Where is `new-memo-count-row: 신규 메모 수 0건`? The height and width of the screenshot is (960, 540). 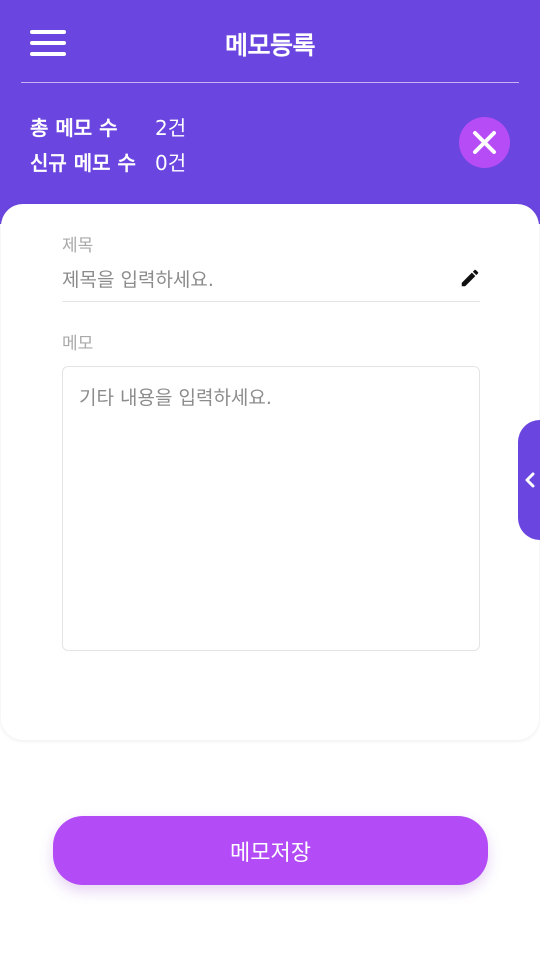
new-memo-count-row: 신규 메모 수 0건 is located at coordinates (108, 161).